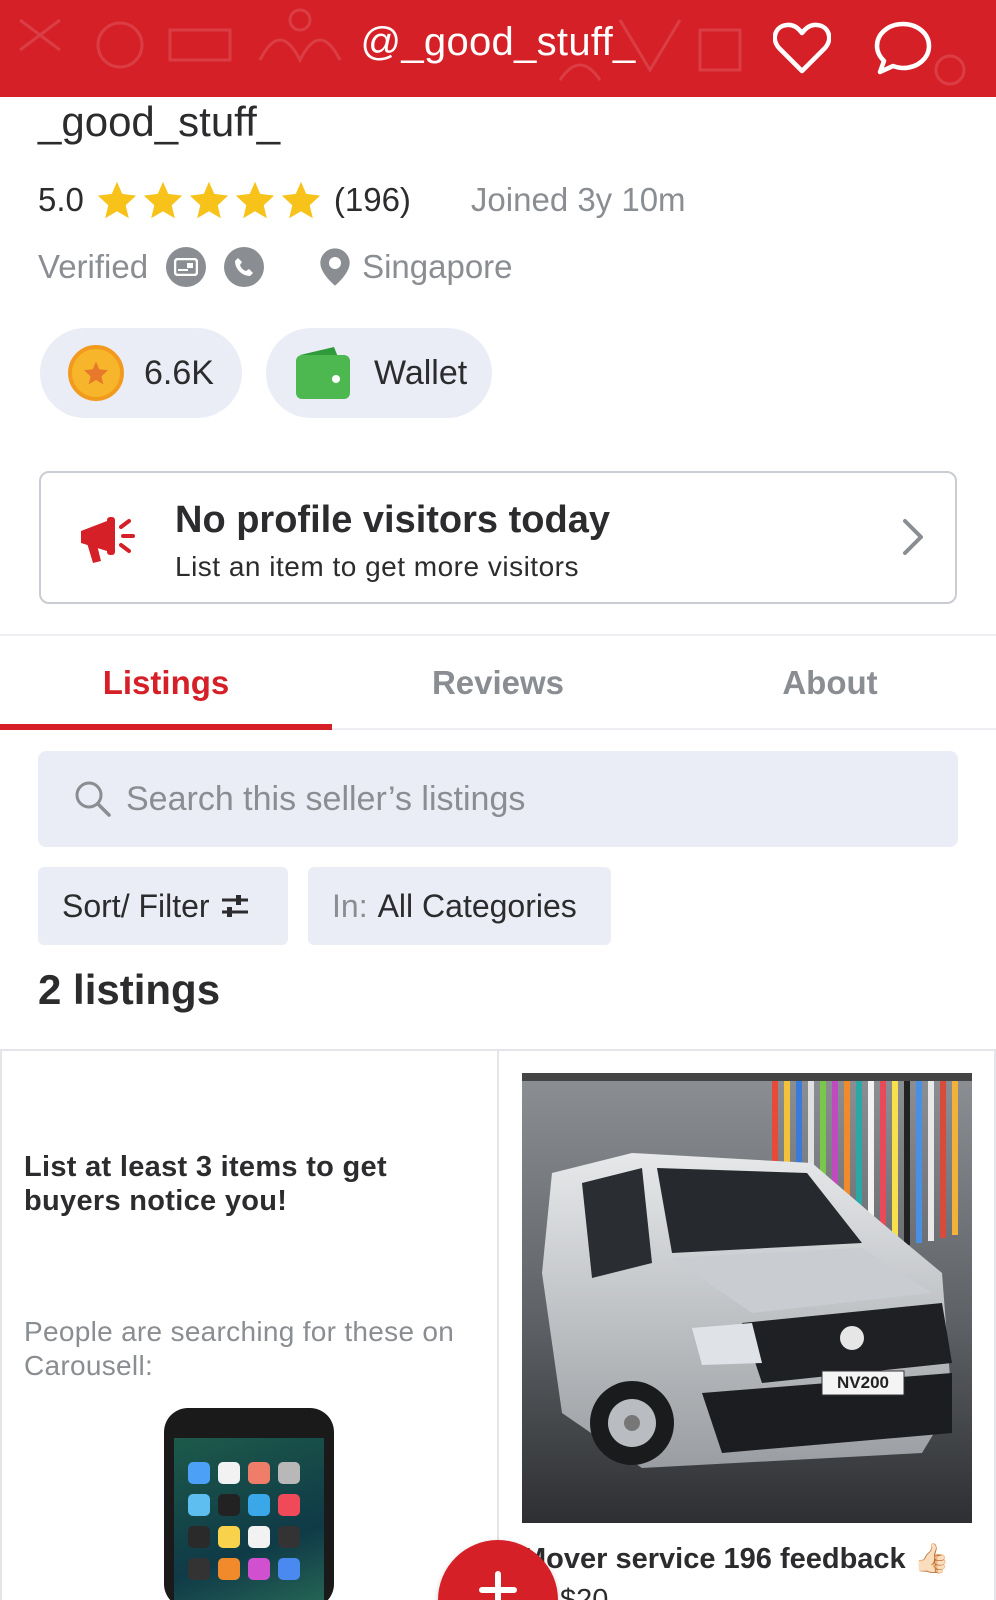  I want to click on iphone-suggestion-image, so click(249, 1504).